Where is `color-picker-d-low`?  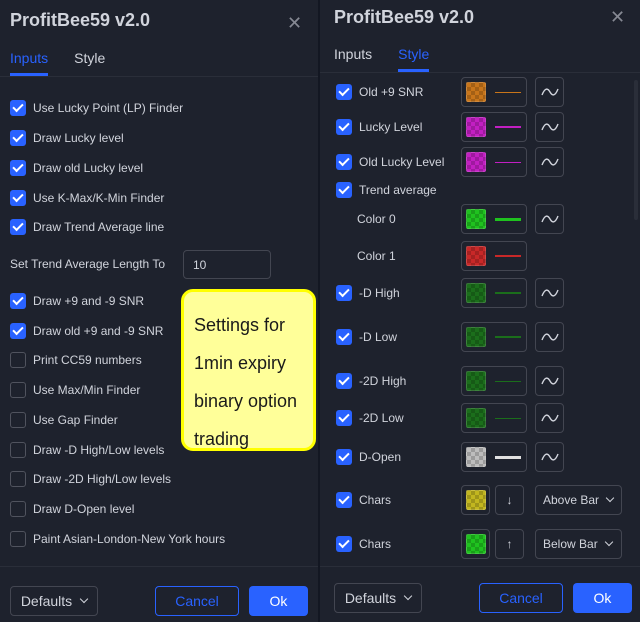
color-picker-d-low is located at coordinates (494, 337).